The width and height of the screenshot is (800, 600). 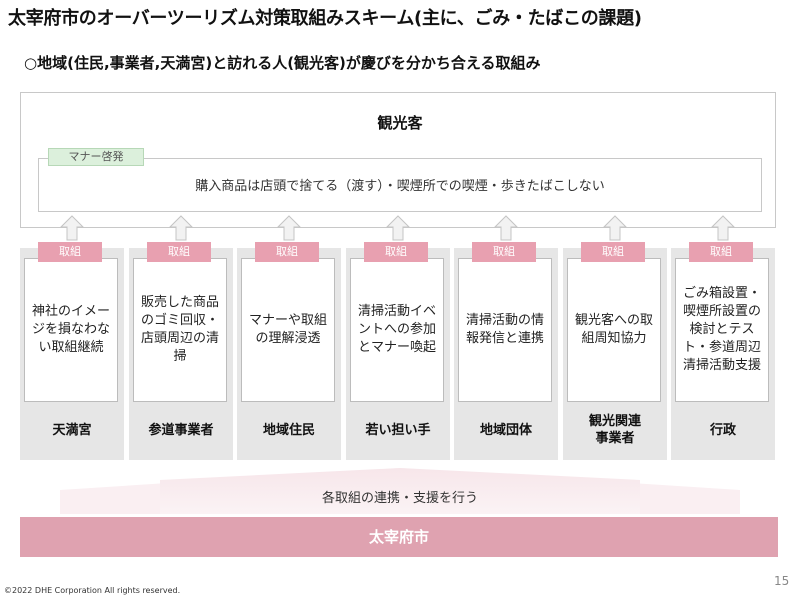 I want to click on initiative-description: 神社のイメージを損なわない取組継続, so click(x=70, y=329).